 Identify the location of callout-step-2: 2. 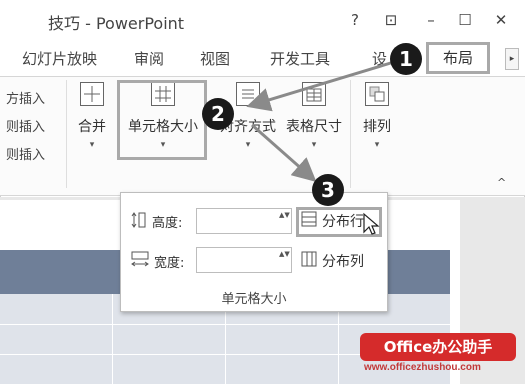
(218, 114).